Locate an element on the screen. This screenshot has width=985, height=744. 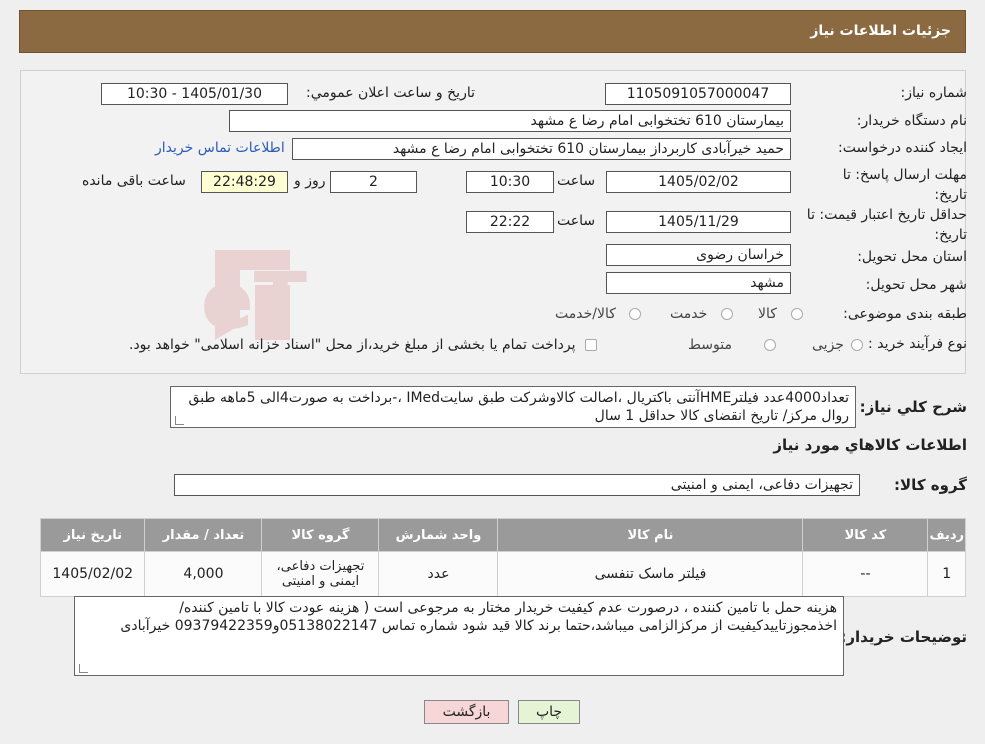
announce-datetime-field: 1405/01/30 - 10:30 is located at coordinates (194, 94).